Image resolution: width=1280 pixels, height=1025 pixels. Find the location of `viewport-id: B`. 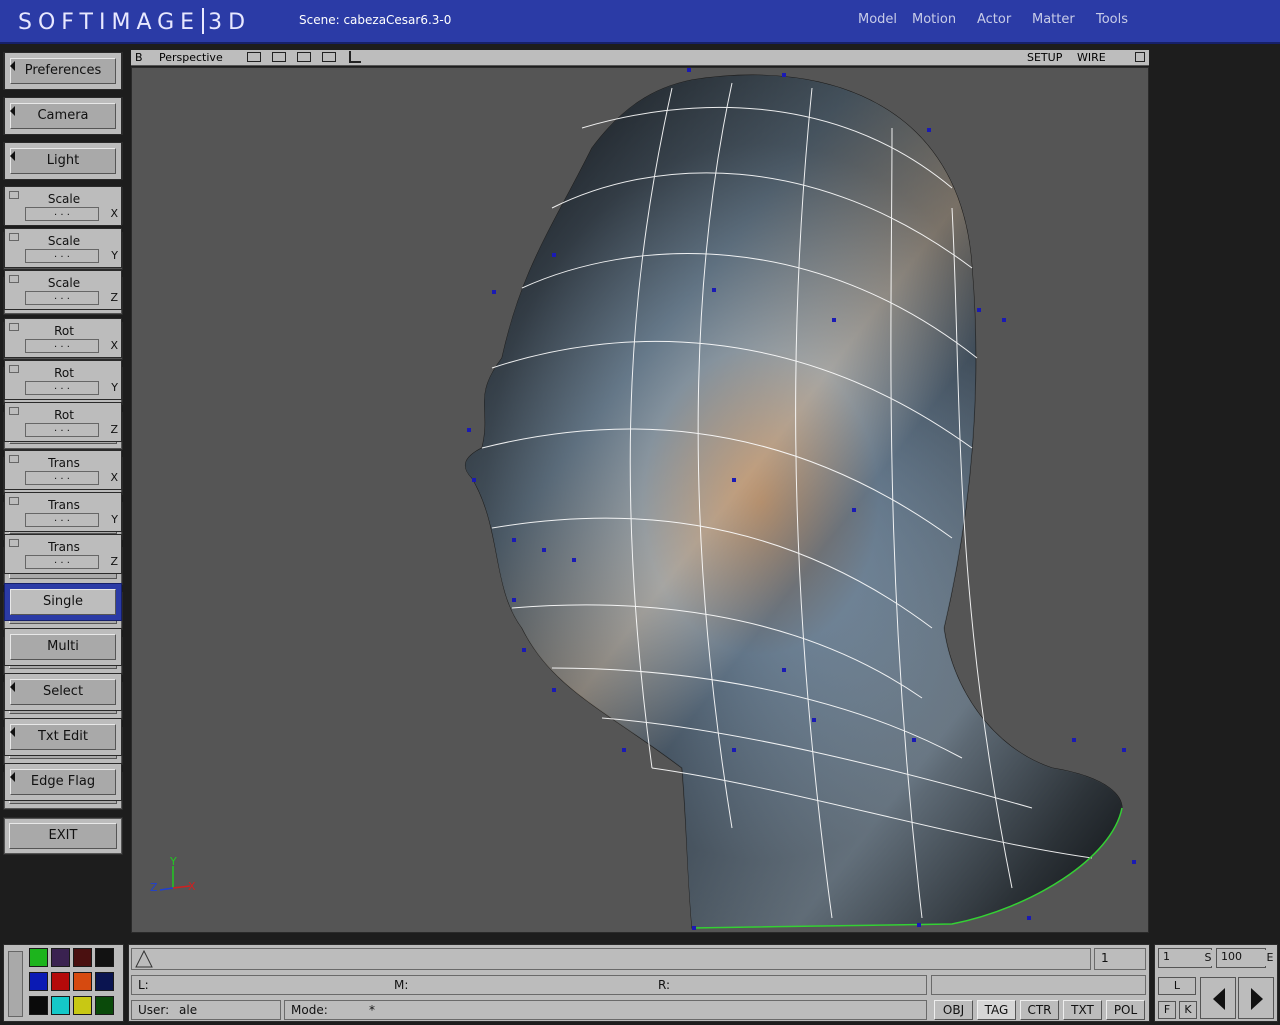

viewport-id: B is located at coordinates (139, 57).